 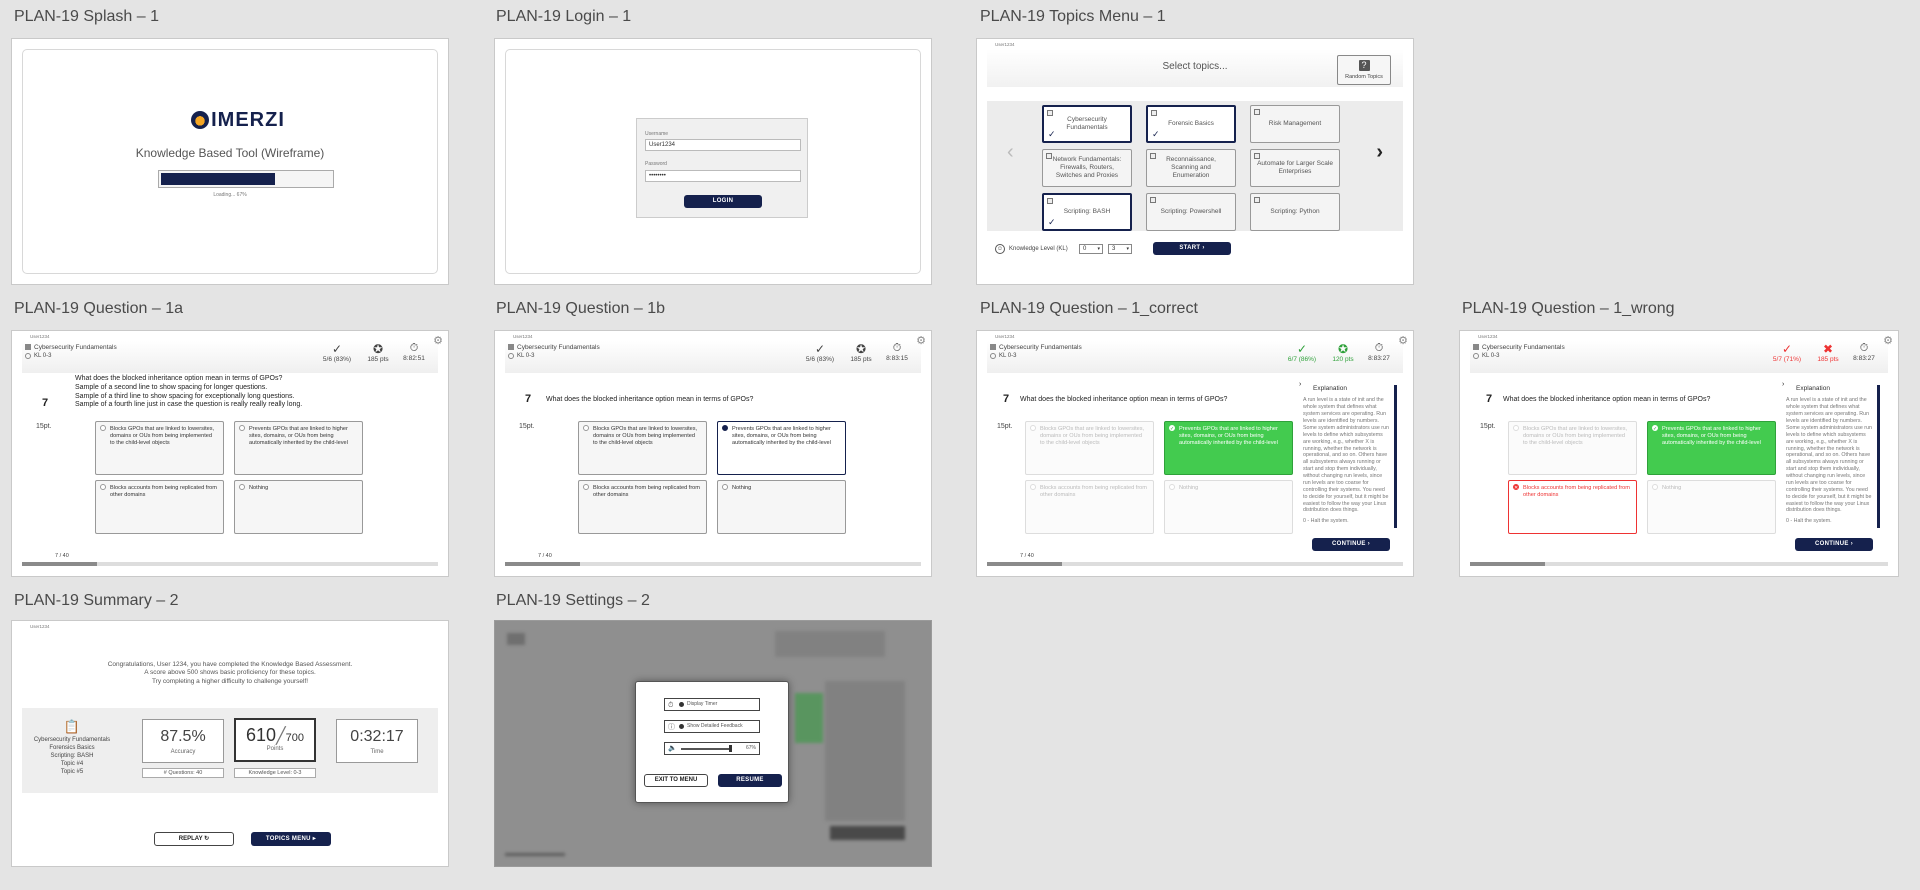 I want to click on detailed-feedback-toggle: ⓘ Show Detailed Feedback, so click(x=712, y=726).